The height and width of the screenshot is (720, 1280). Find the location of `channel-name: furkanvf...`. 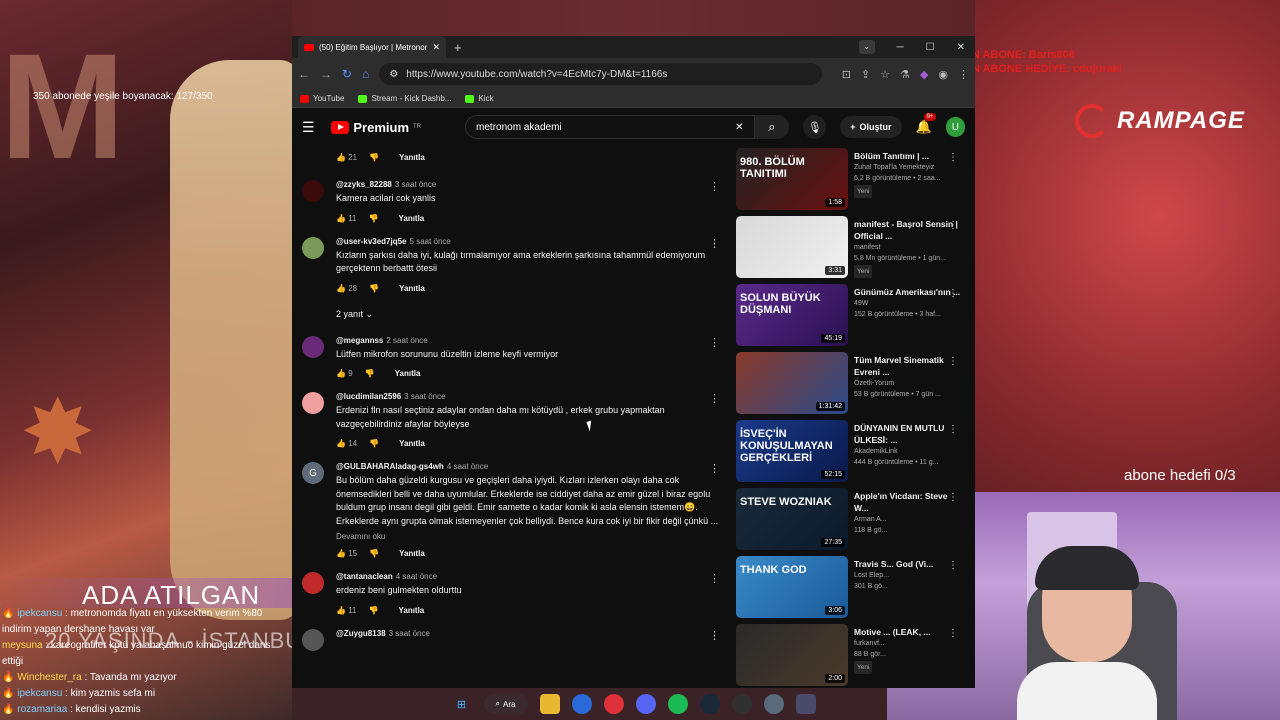

channel-name: furkanvf... is located at coordinates (908, 643).